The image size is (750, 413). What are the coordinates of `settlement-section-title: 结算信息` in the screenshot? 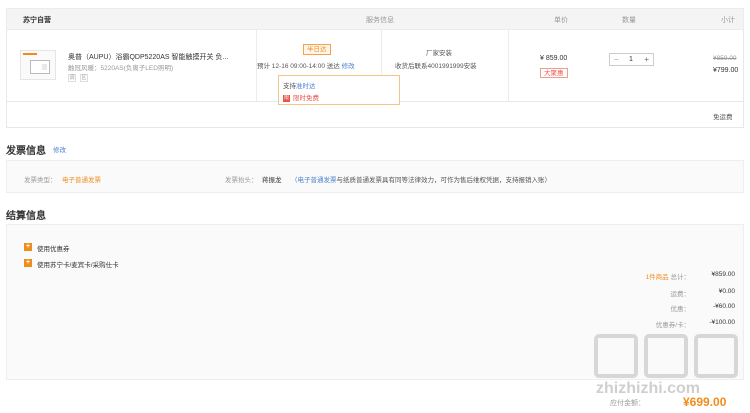 It's located at (26, 216).